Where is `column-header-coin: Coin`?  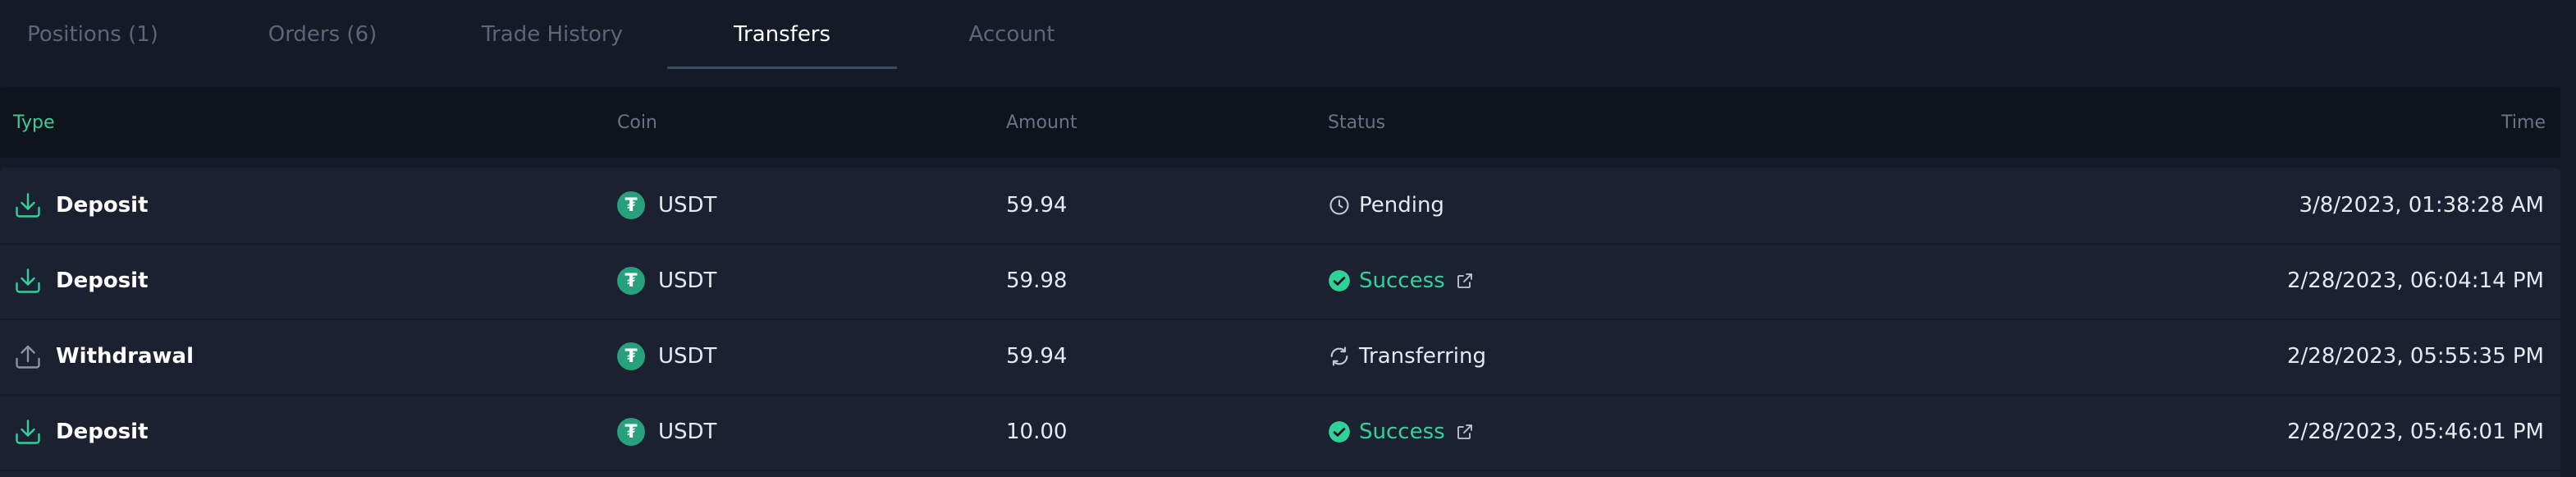 column-header-coin: Coin is located at coordinates (637, 122).